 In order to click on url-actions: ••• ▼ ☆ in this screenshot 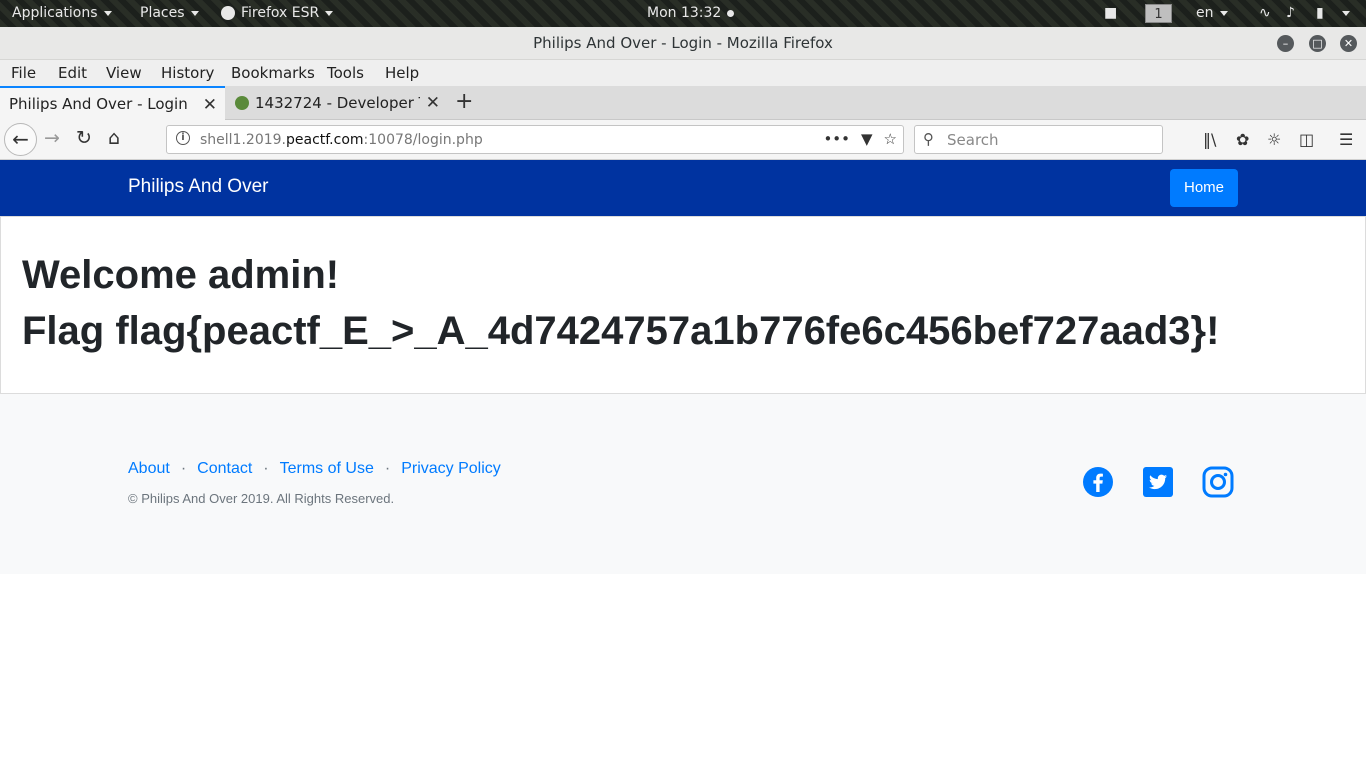, I will do `click(860, 139)`.